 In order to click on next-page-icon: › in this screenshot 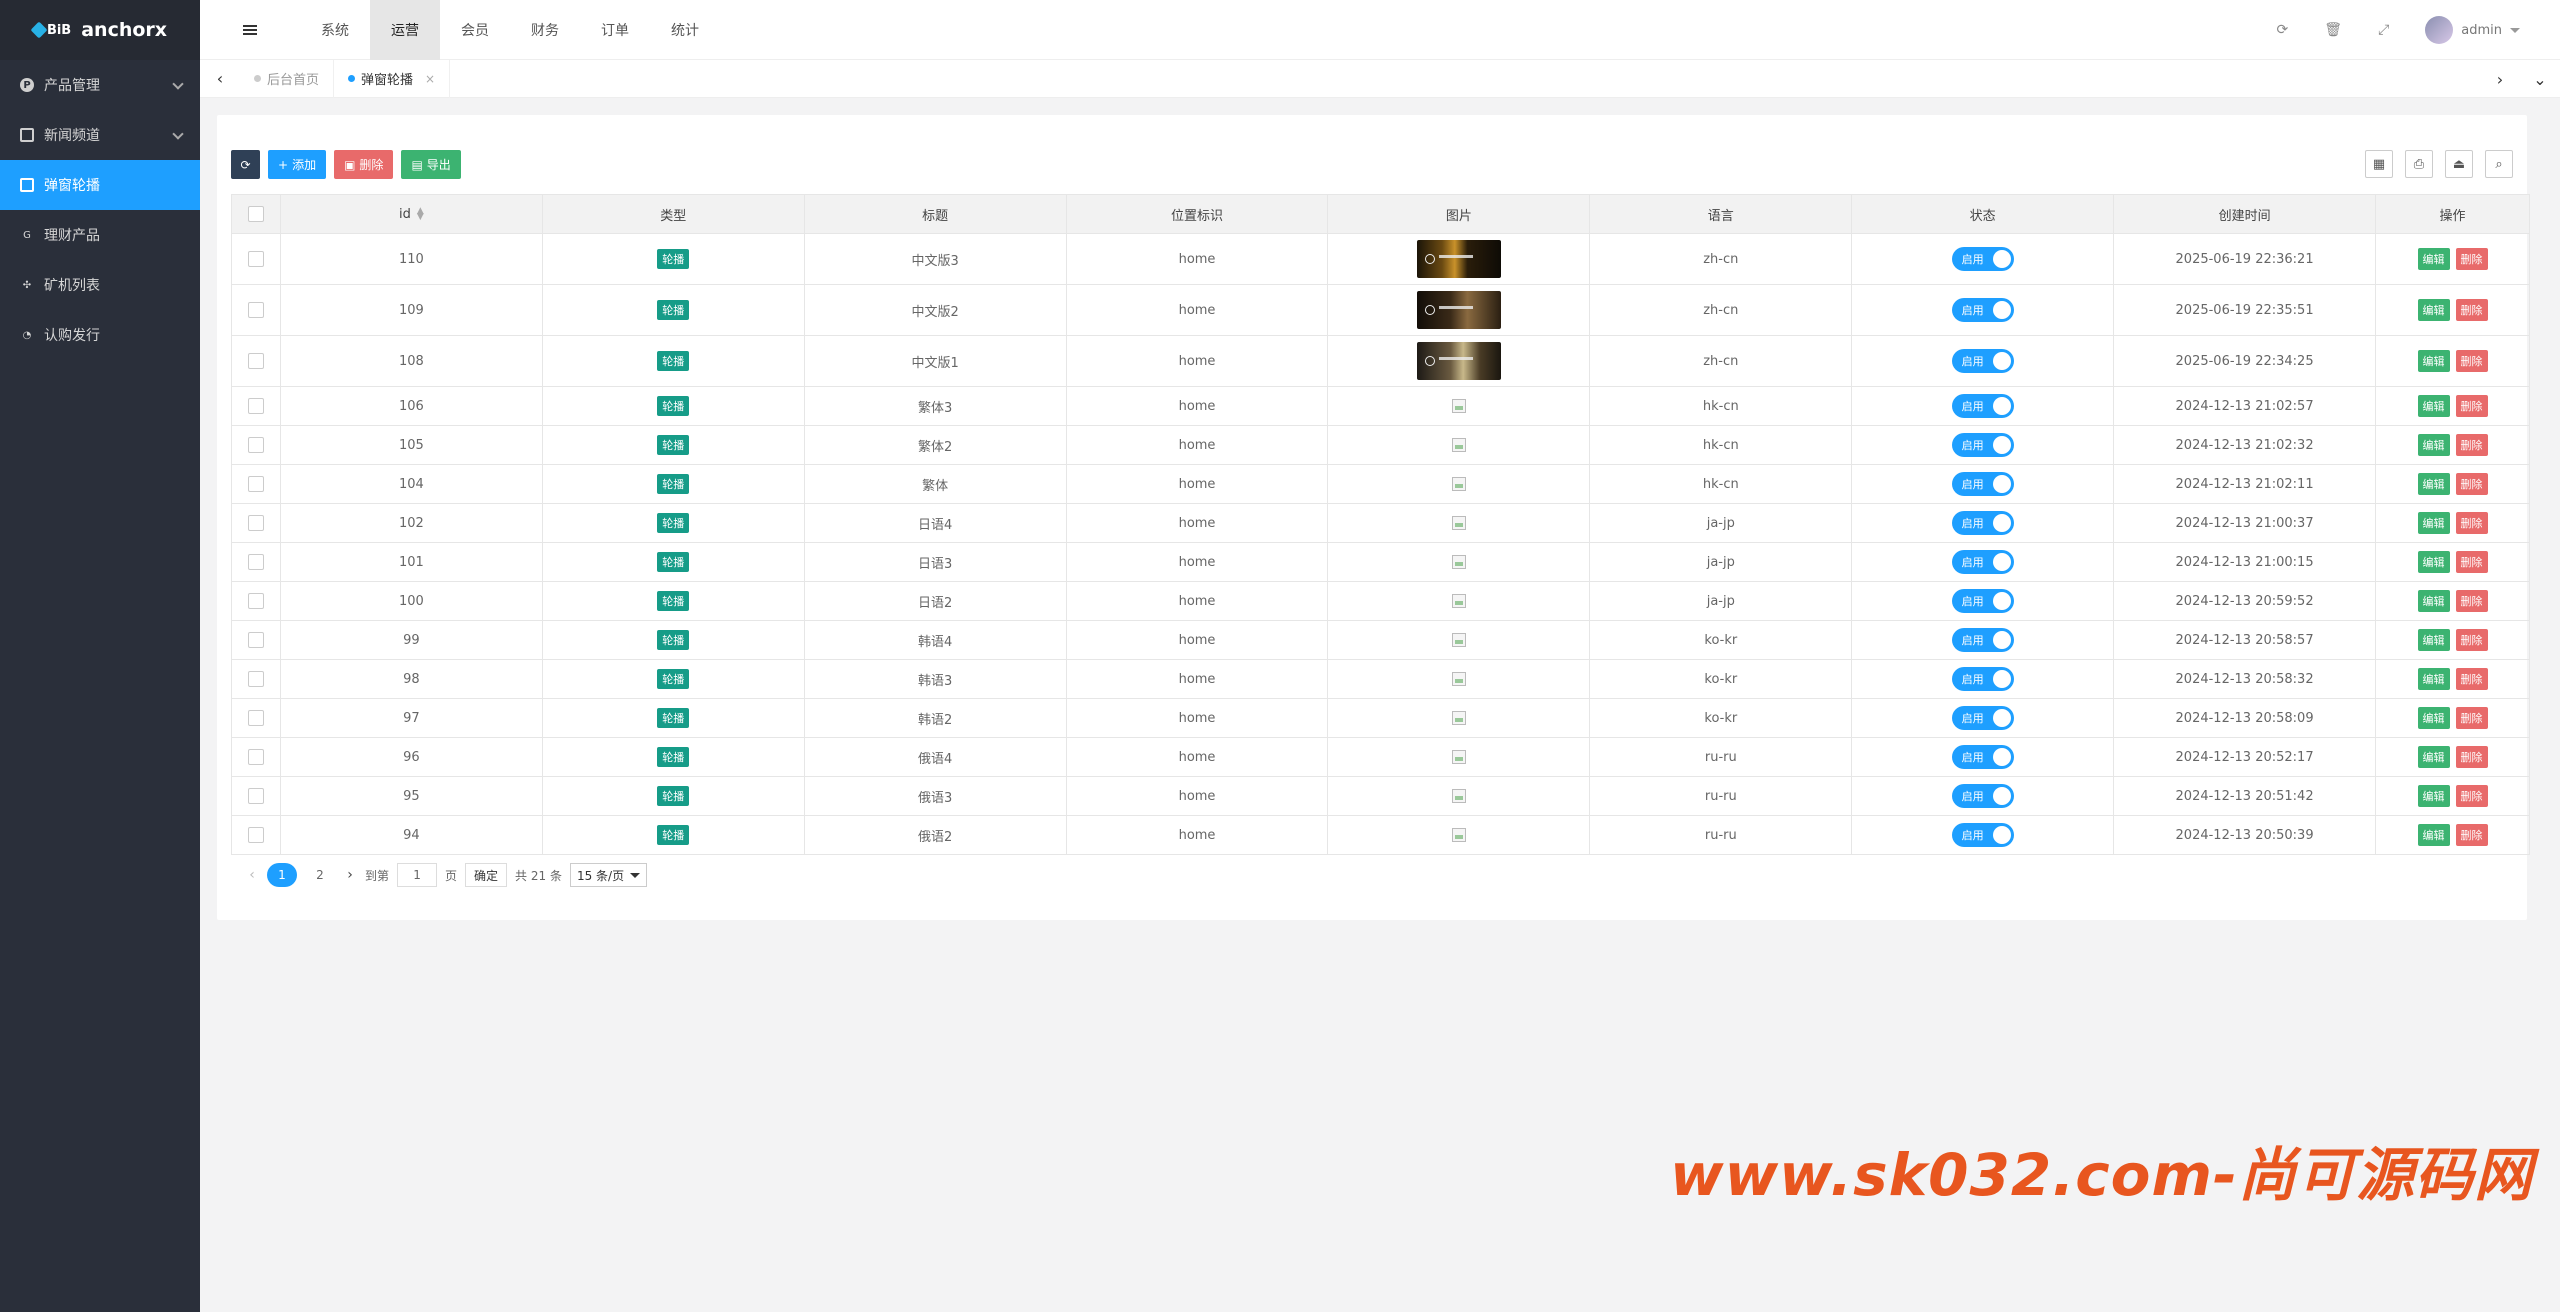, I will do `click(350, 875)`.